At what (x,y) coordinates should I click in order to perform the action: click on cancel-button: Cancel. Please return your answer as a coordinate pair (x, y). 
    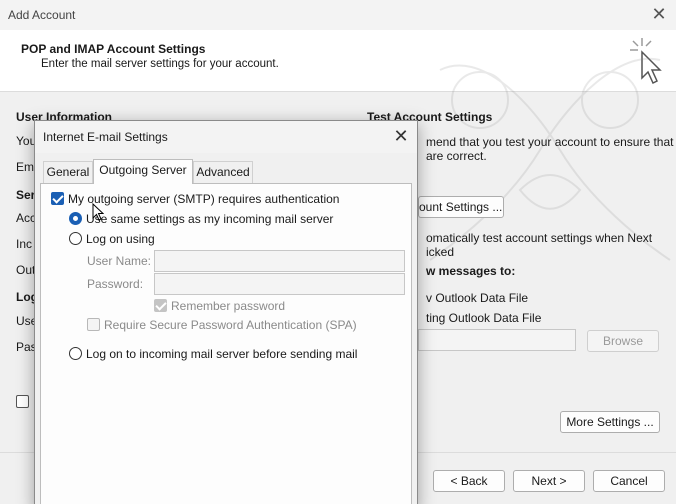
    Looking at the image, I should click on (629, 481).